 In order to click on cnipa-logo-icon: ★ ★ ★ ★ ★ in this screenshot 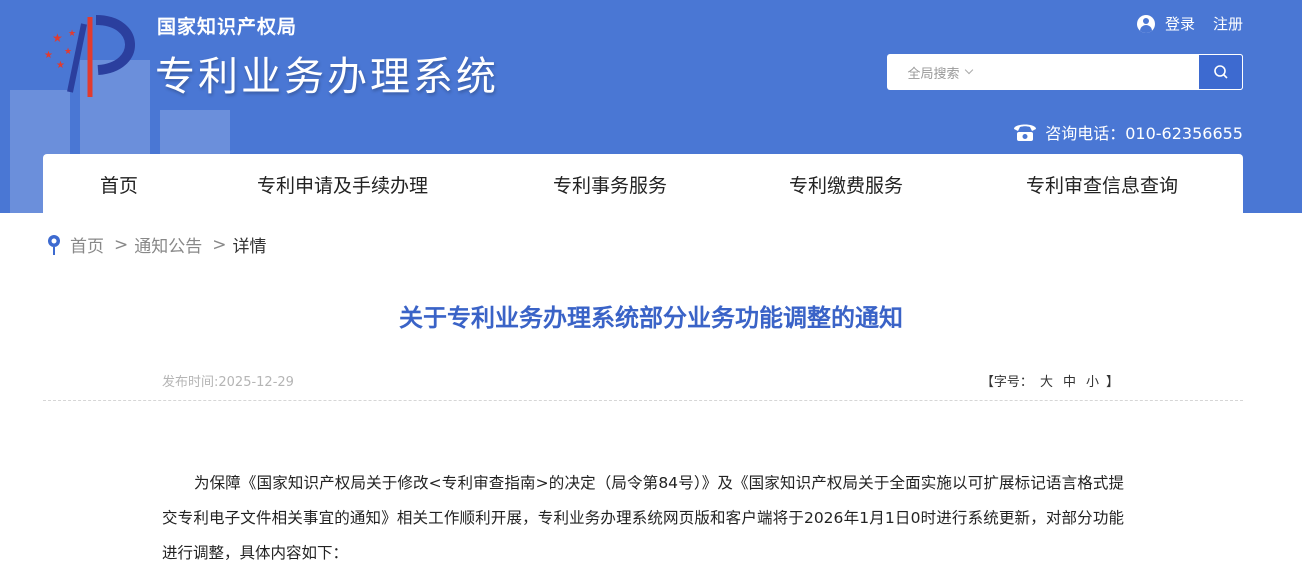, I will do `click(90, 57)`.